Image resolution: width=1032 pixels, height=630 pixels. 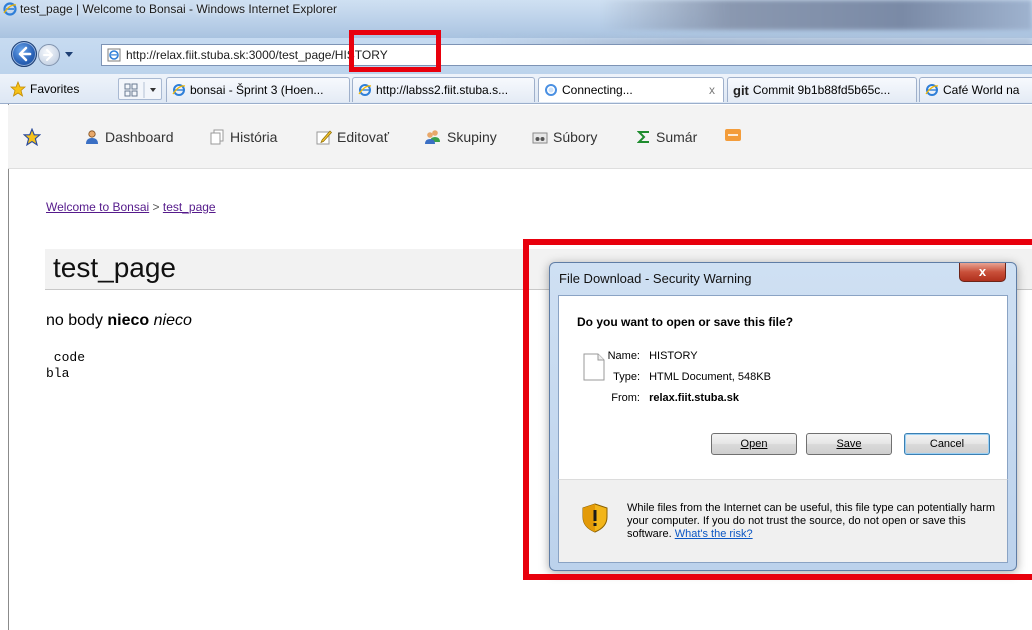 I want to click on tab-cafe-world: Café World na, so click(x=975, y=89).